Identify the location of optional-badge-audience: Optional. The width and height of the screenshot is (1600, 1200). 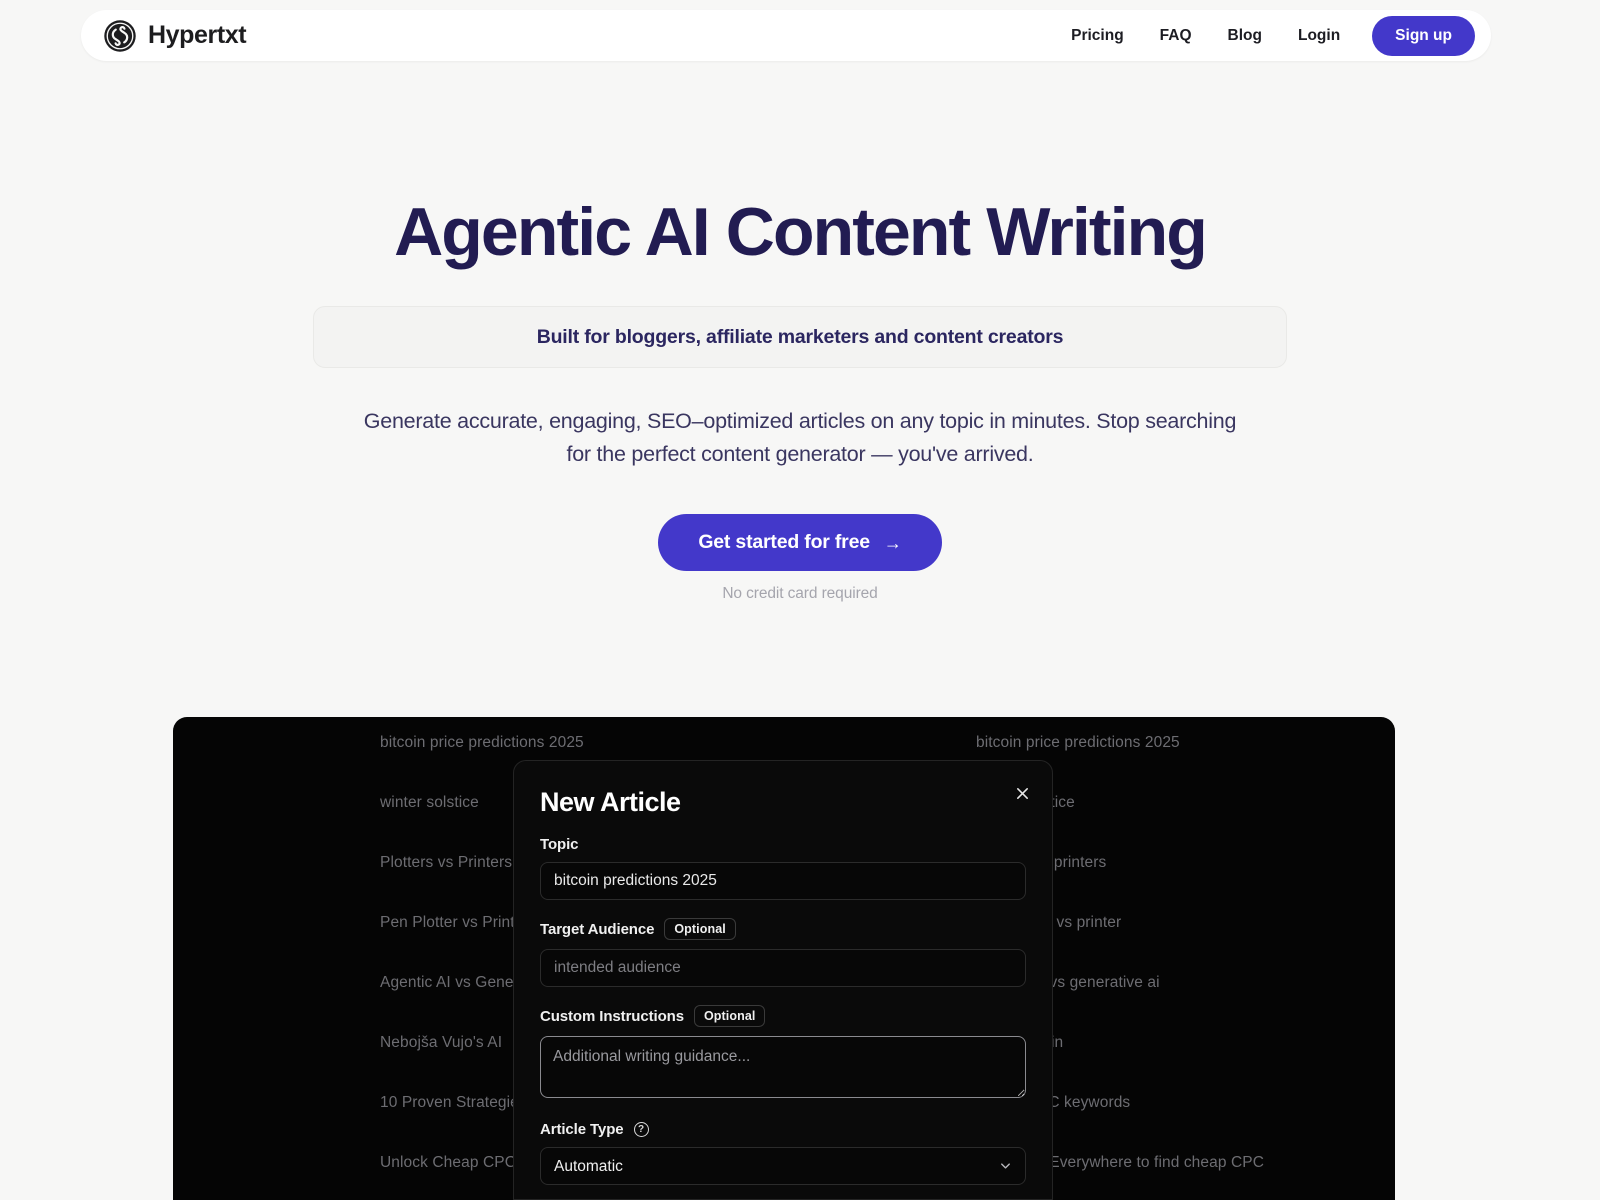
(700, 929).